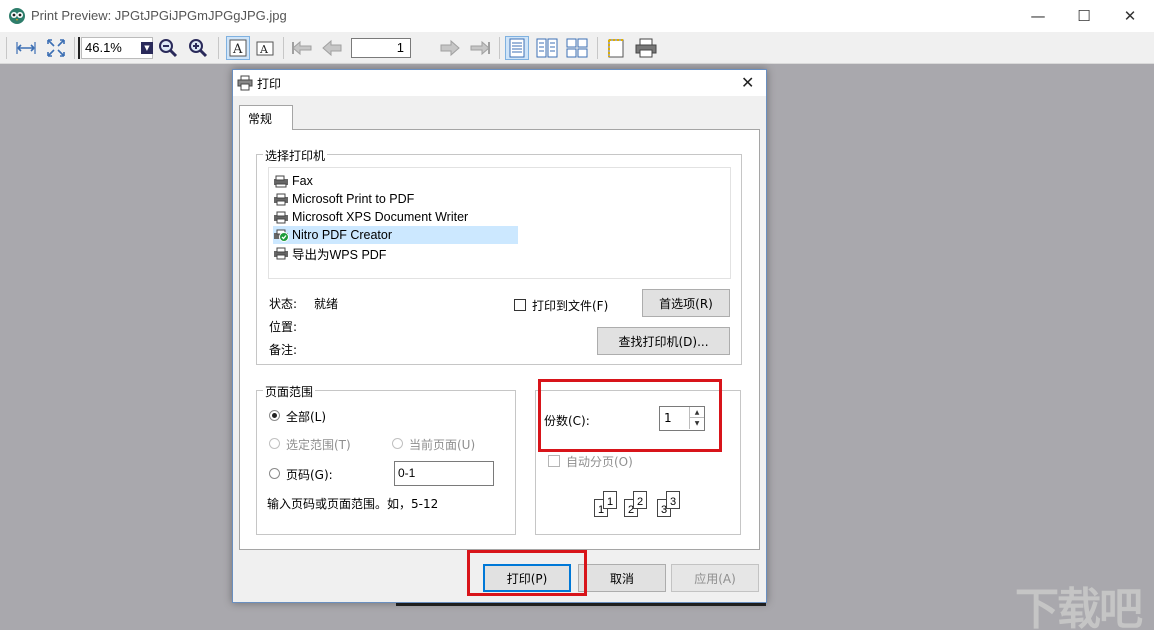  Describe the element at coordinates (673, 500) in the screenshot. I see `collate-page-icon: 3` at that location.